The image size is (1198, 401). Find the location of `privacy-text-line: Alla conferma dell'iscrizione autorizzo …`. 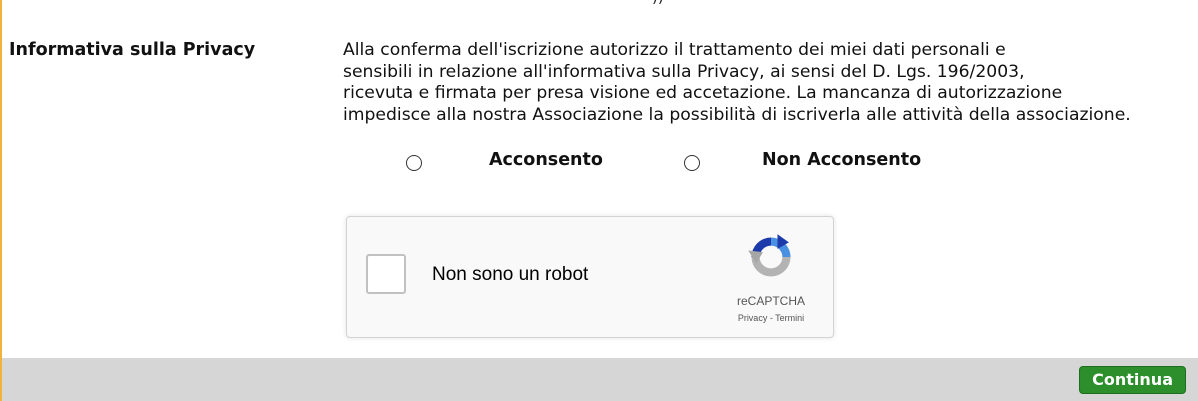

privacy-text-line: Alla conferma dell'iscrizione autorizzo … is located at coordinates (674, 50).